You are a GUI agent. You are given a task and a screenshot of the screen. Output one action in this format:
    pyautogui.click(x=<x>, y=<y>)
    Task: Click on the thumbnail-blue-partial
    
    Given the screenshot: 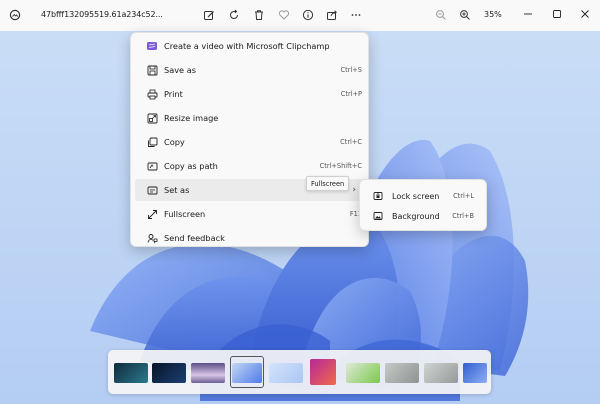 What is the action you would take?
    pyautogui.click(x=475, y=373)
    